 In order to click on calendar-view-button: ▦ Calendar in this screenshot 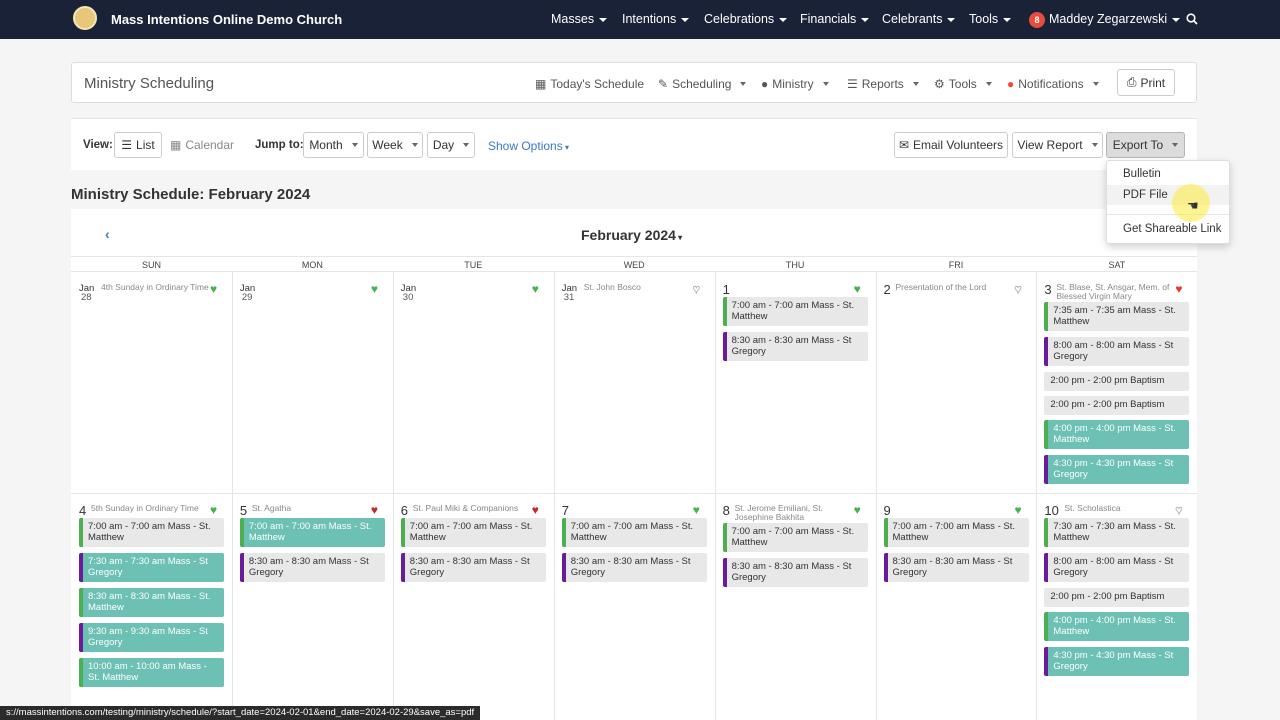, I will do `click(202, 145)`.